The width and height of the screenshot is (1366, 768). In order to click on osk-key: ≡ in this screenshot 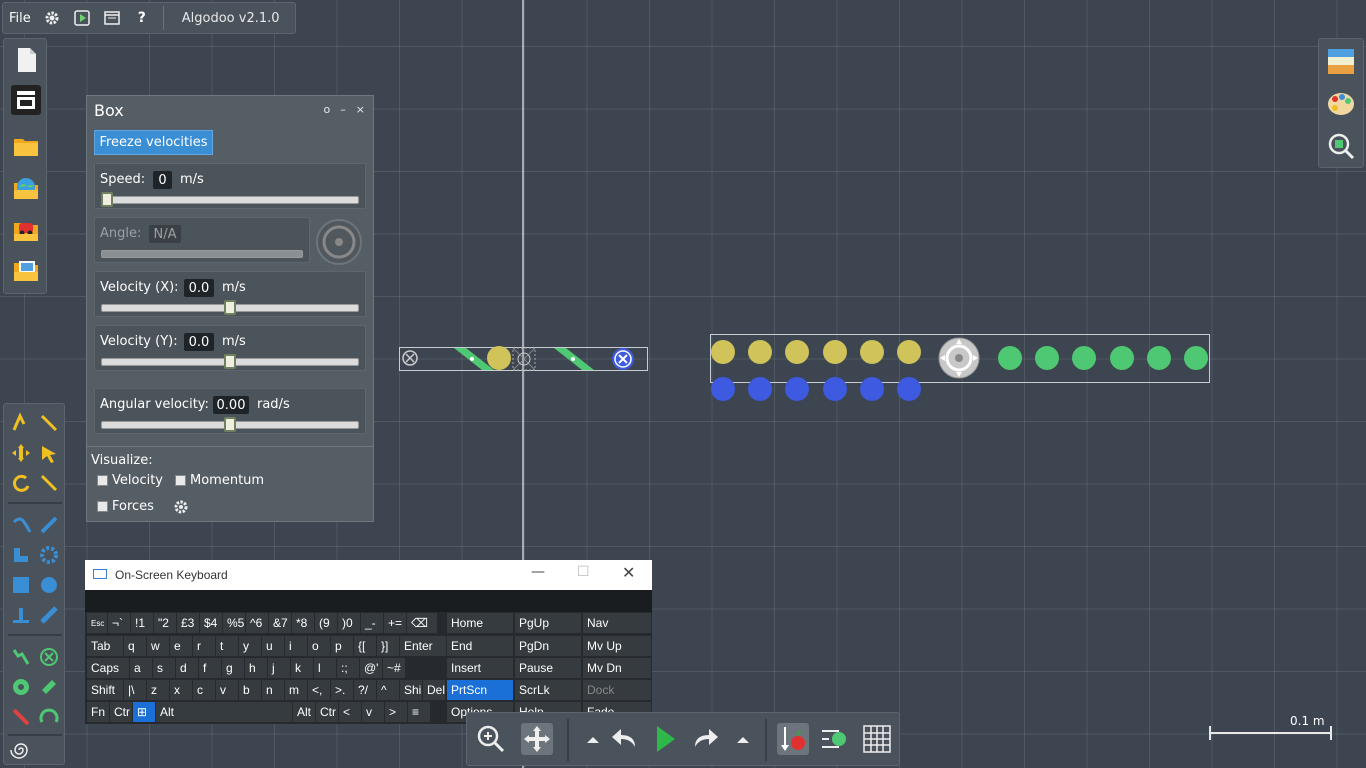, I will do `click(419, 712)`.